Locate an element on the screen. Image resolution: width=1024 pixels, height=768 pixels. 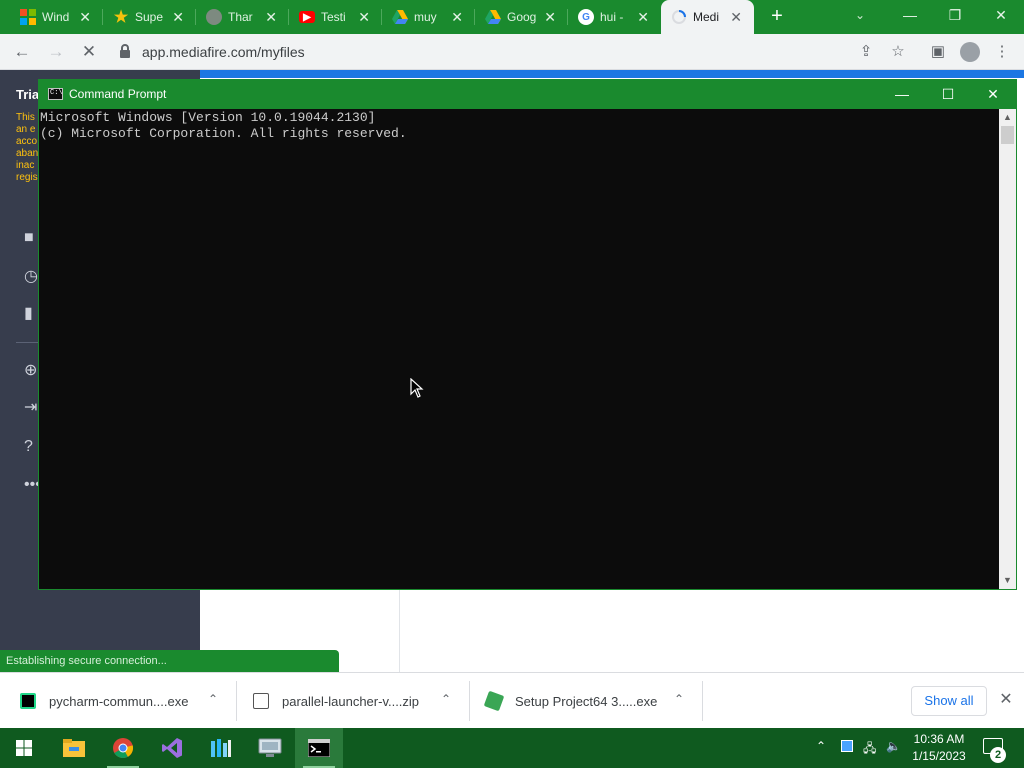
show-all-button: Show all is located at coordinates (949, 701).